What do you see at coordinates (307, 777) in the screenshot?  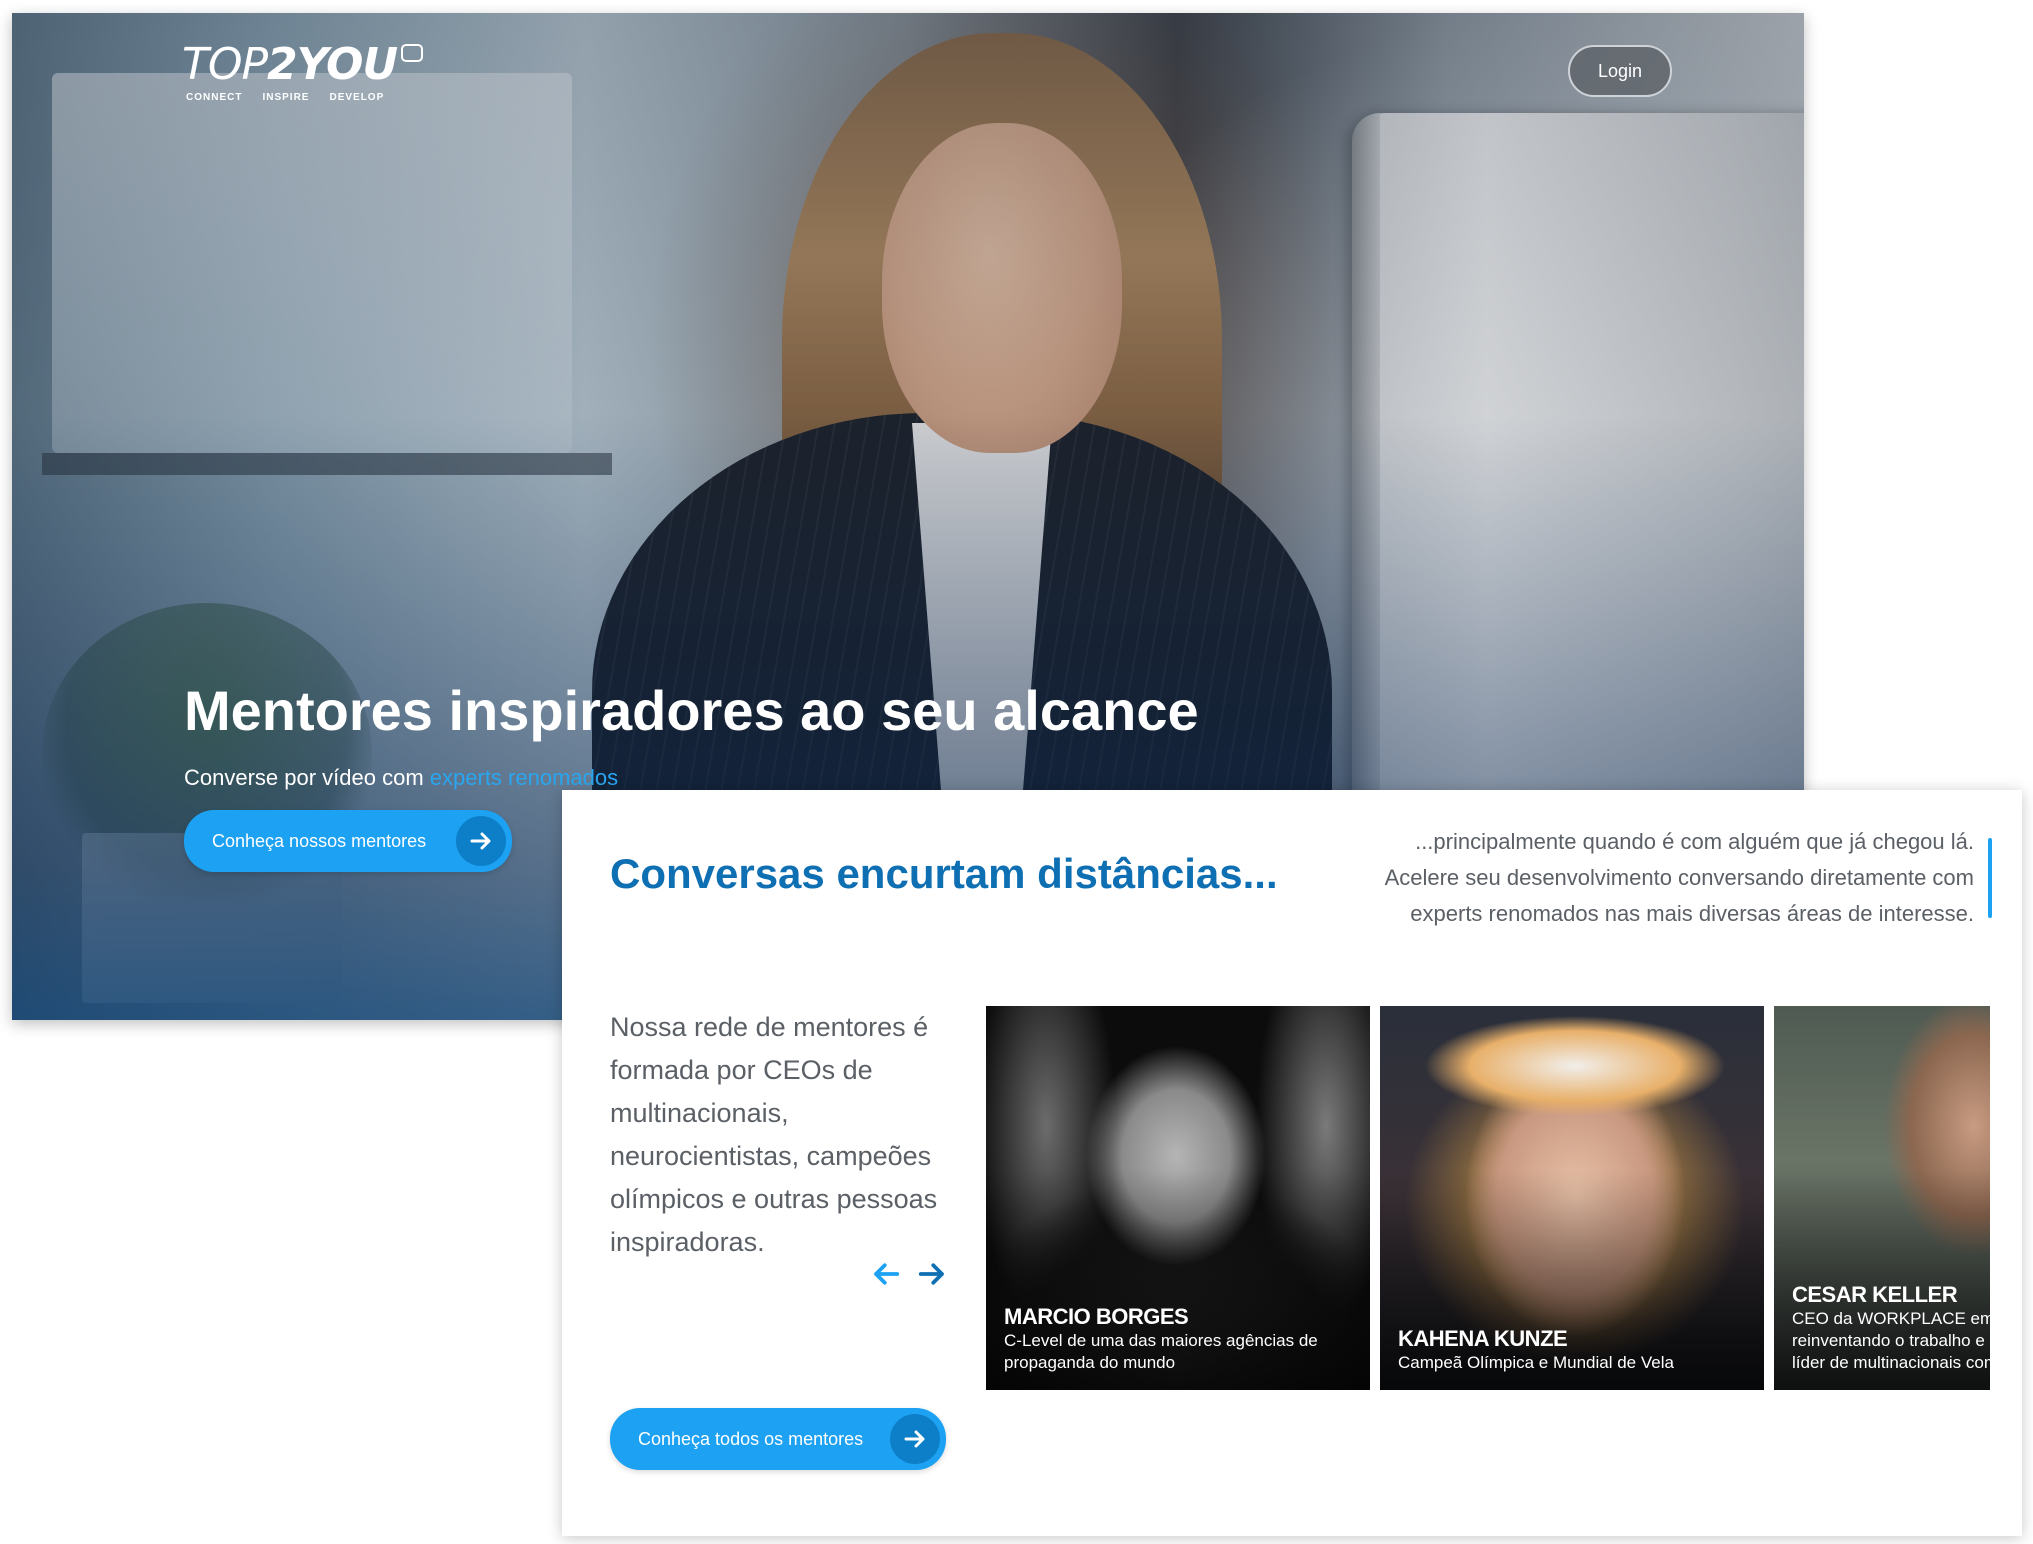 I see `hero-subtitle-text: Converse por vídeo com` at bounding box center [307, 777].